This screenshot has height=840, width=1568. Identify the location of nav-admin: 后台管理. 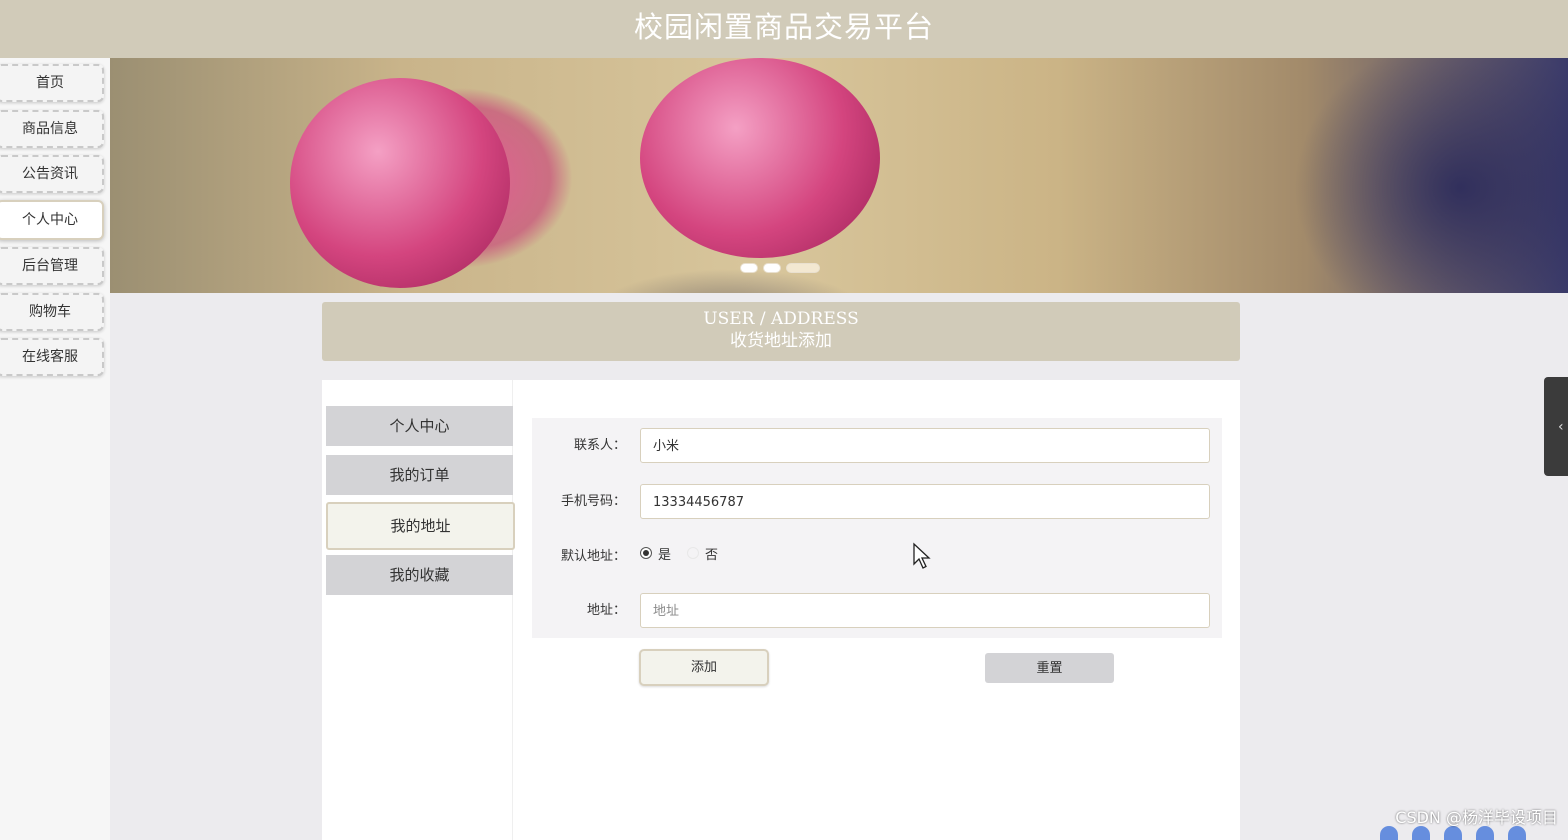
(52, 266).